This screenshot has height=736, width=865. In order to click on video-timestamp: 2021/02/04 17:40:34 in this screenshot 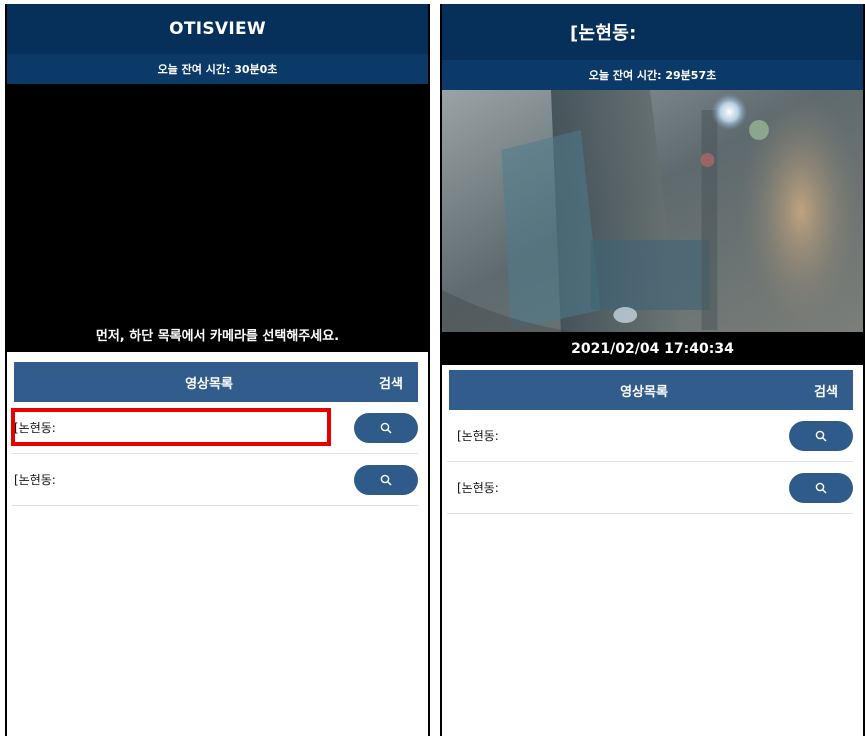, I will do `click(652, 348)`.